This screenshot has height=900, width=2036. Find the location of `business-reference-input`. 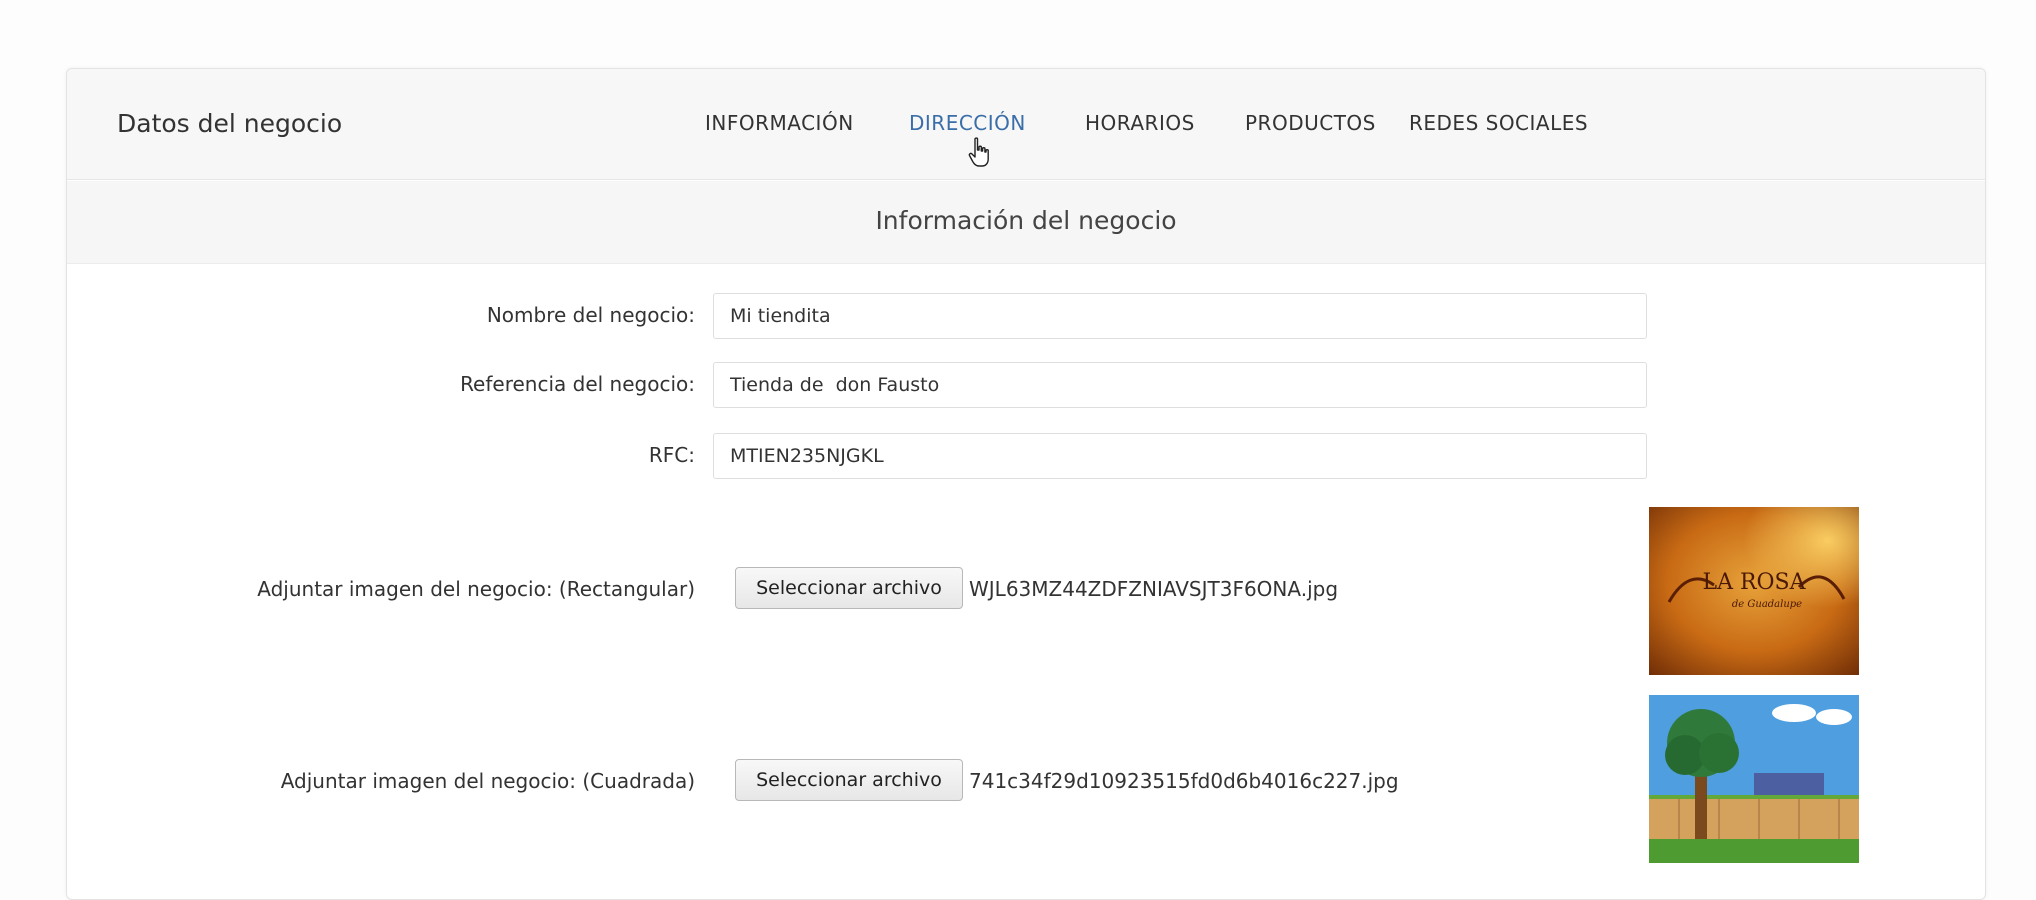

business-reference-input is located at coordinates (1180, 385).